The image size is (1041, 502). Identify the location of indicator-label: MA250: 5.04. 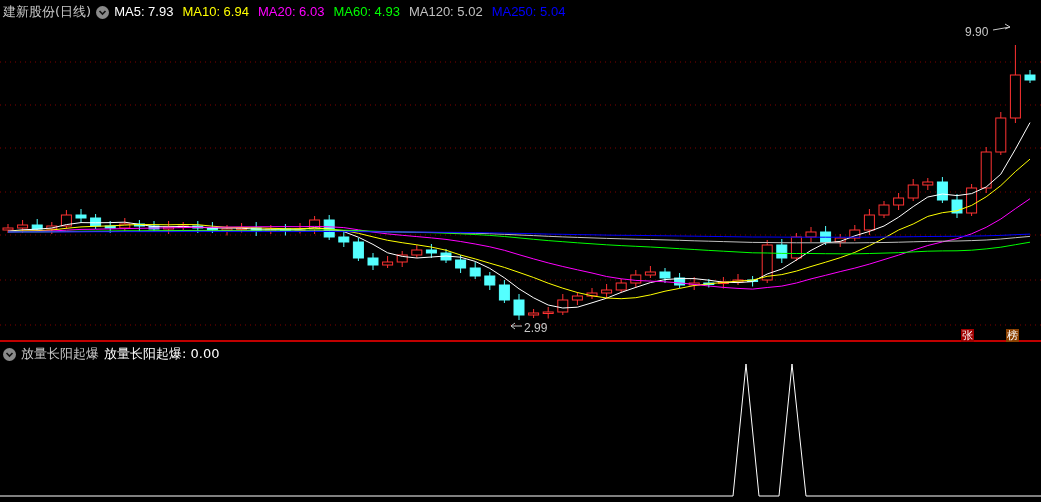
(528, 12).